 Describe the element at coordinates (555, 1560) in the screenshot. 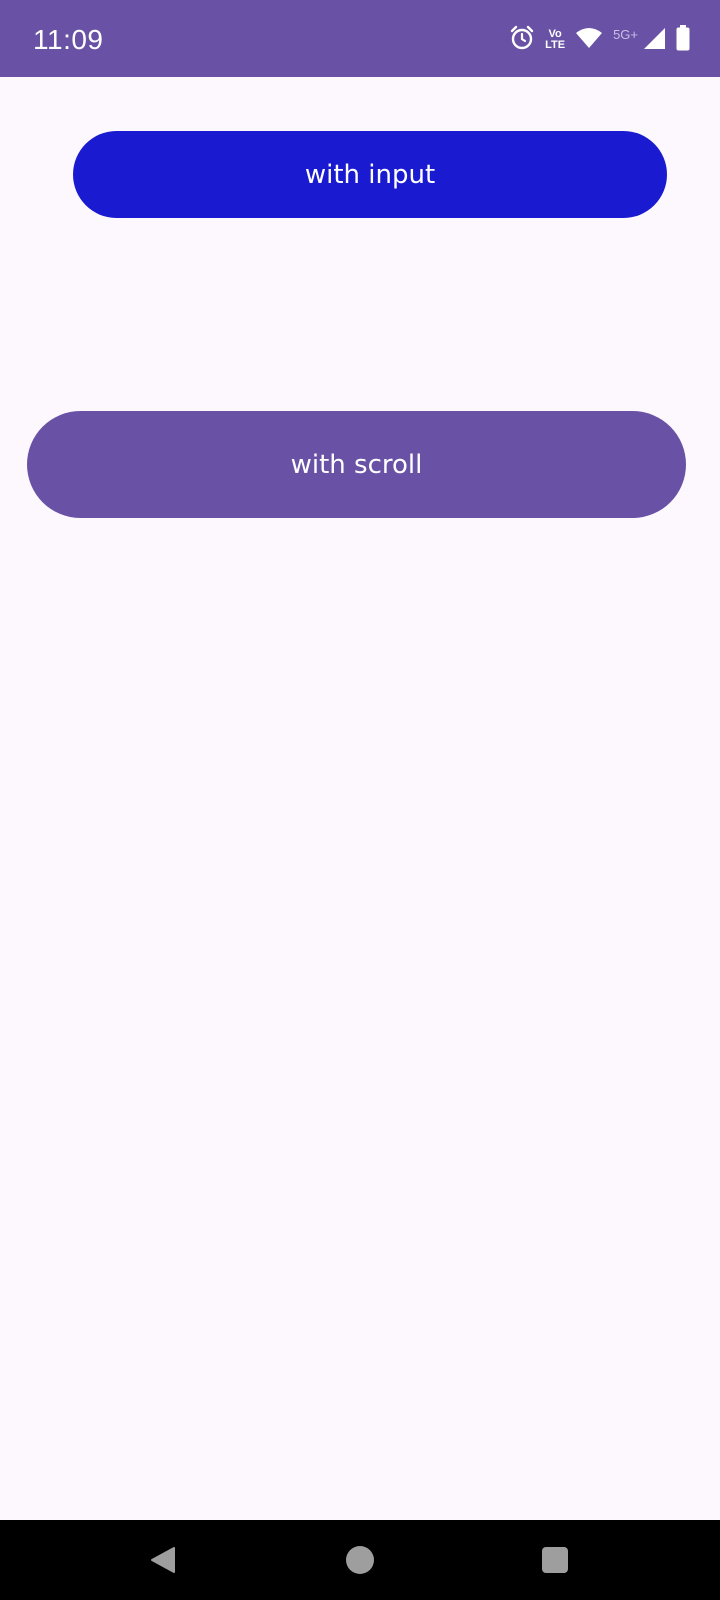

I see `recents-icon` at that location.